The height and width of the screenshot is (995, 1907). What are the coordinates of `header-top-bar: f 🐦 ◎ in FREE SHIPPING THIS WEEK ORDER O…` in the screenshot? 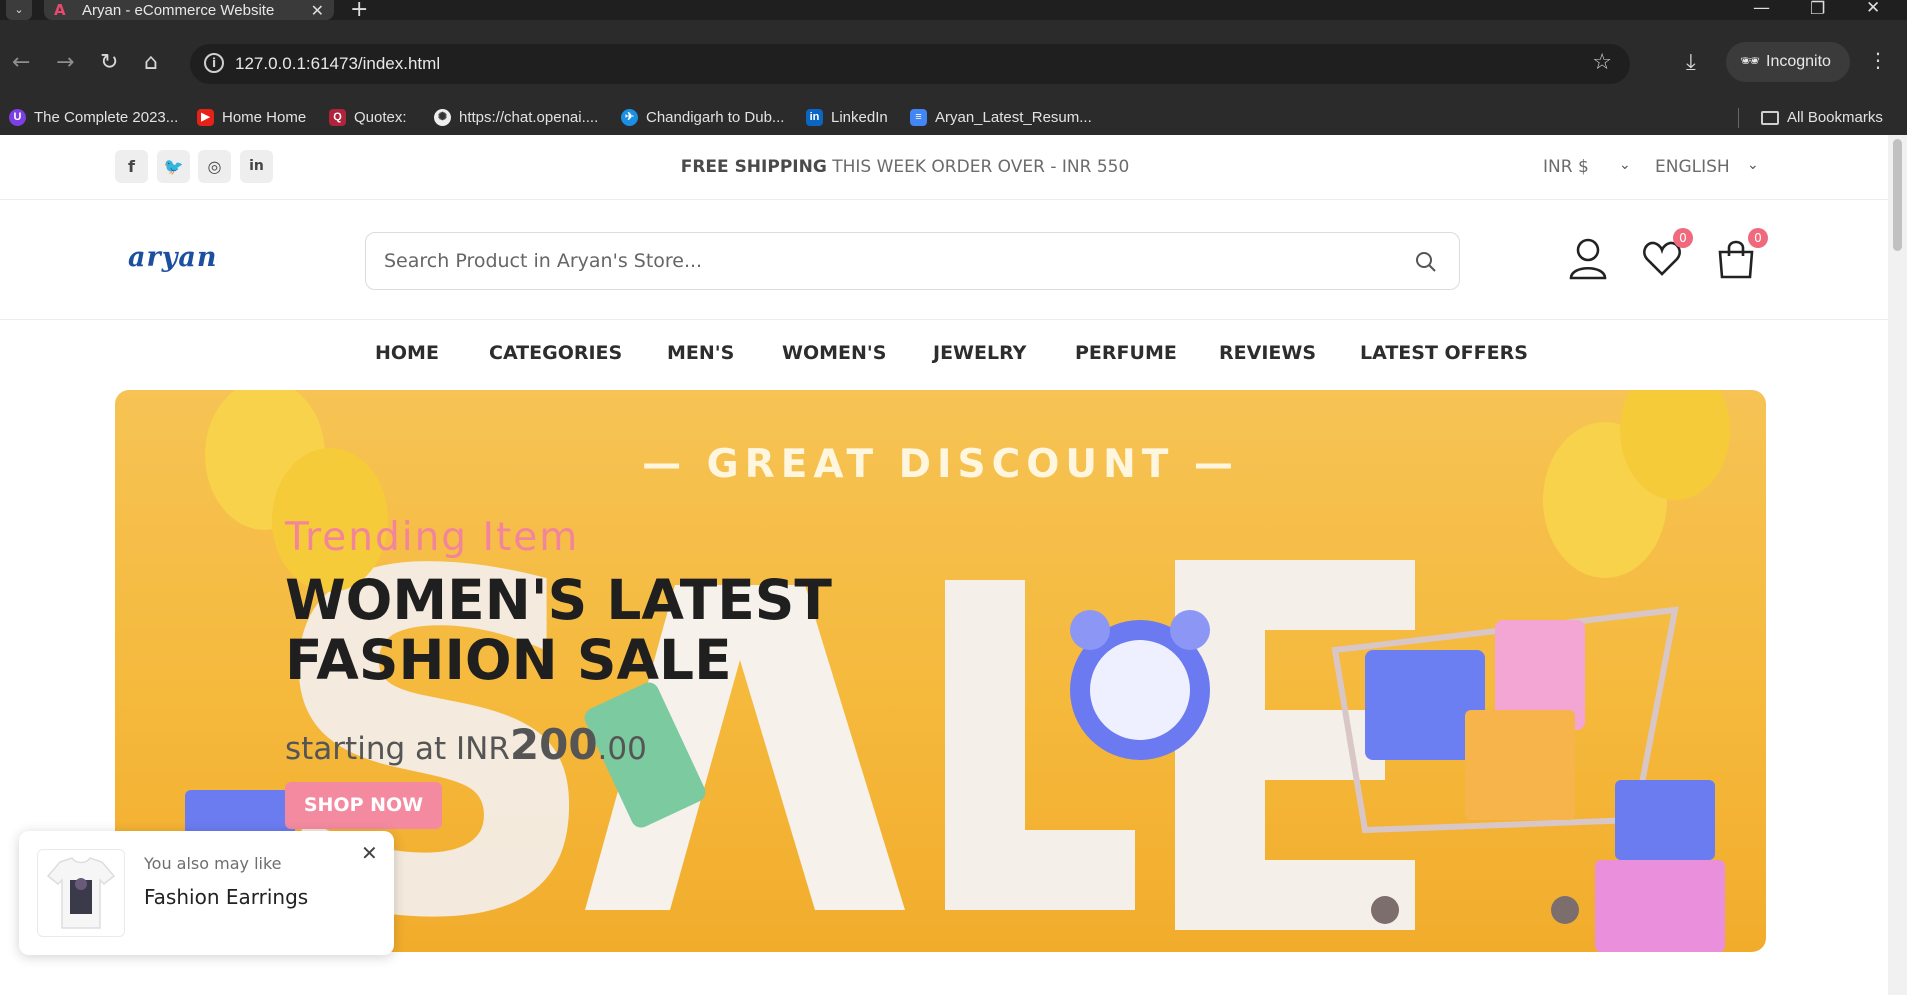 It's located at (944, 167).